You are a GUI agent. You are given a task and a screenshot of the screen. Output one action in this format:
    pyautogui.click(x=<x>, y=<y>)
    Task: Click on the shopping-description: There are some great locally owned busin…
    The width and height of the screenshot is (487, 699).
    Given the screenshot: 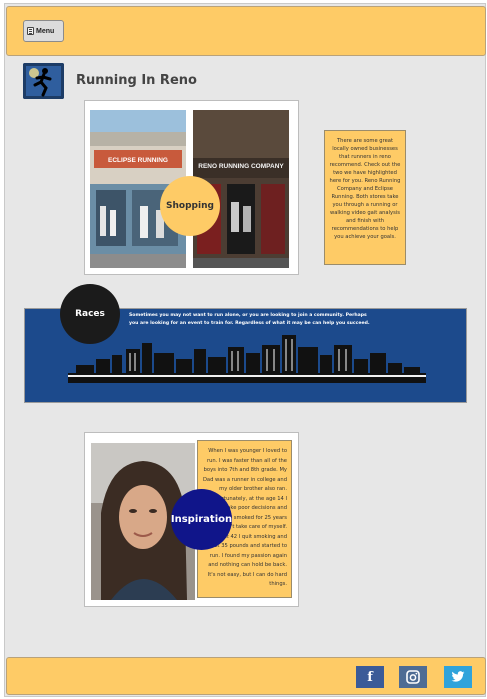 What is the action you would take?
    pyautogui.click(x=365, y=197)
    